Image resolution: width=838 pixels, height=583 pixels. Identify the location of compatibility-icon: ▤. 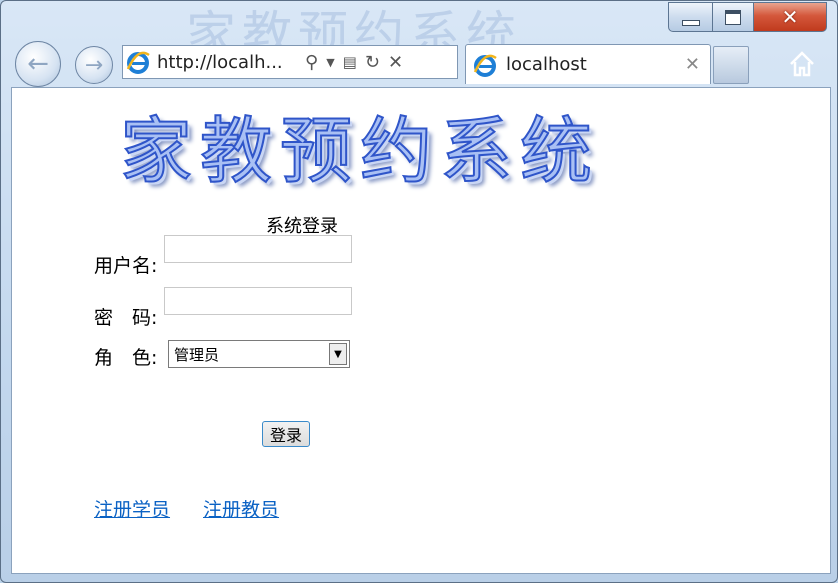
(350, 62).